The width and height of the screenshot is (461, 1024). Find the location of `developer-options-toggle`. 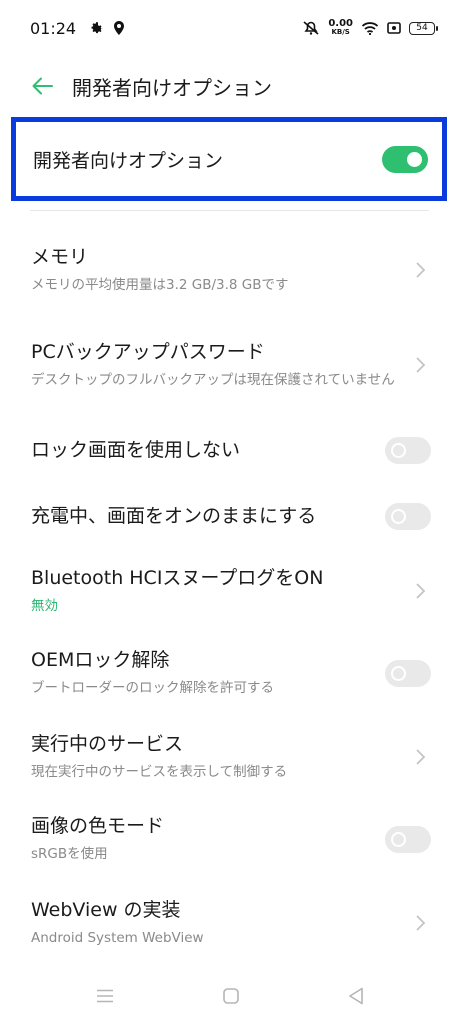

developer-options-toggle is located at coordinates (405, 159).